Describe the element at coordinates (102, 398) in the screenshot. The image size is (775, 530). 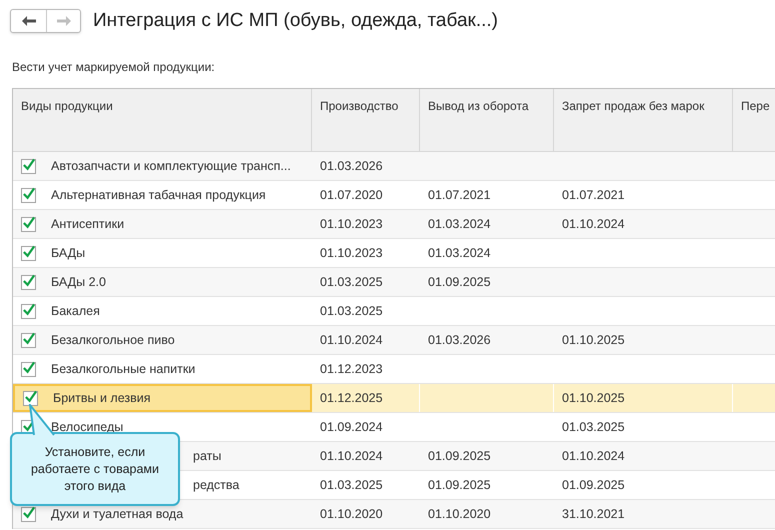
I see `product-name: Бритвы и лезвия` at that location.